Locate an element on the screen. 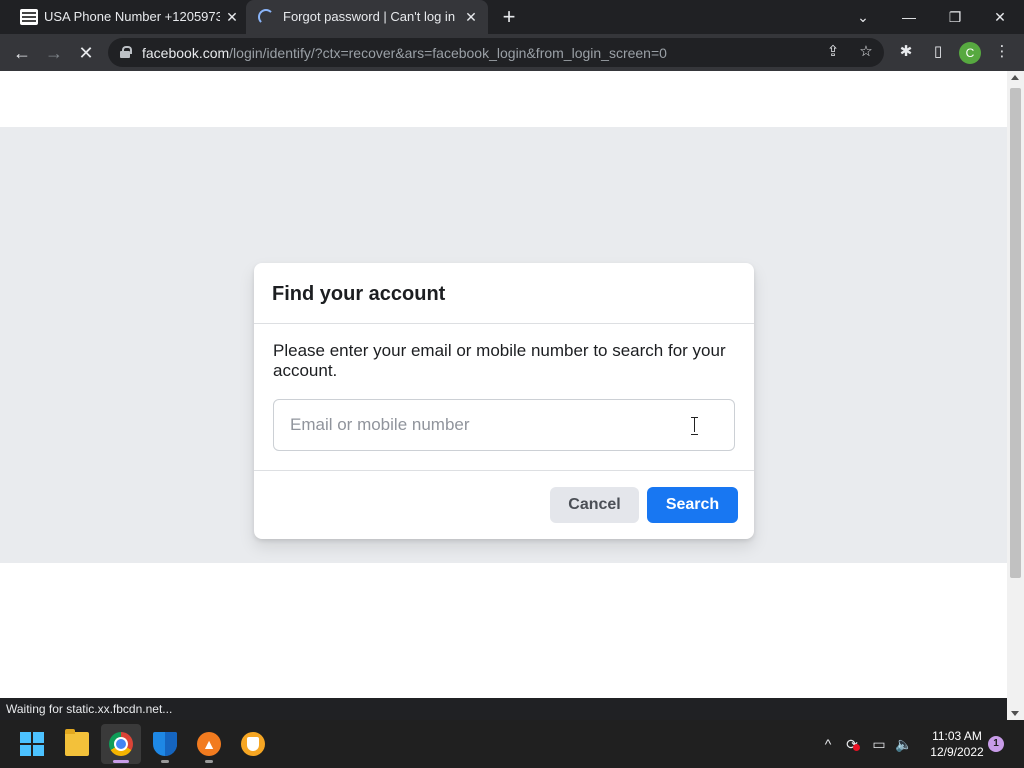  sms-site-favicon-icon is located at coordinates (29, 17).